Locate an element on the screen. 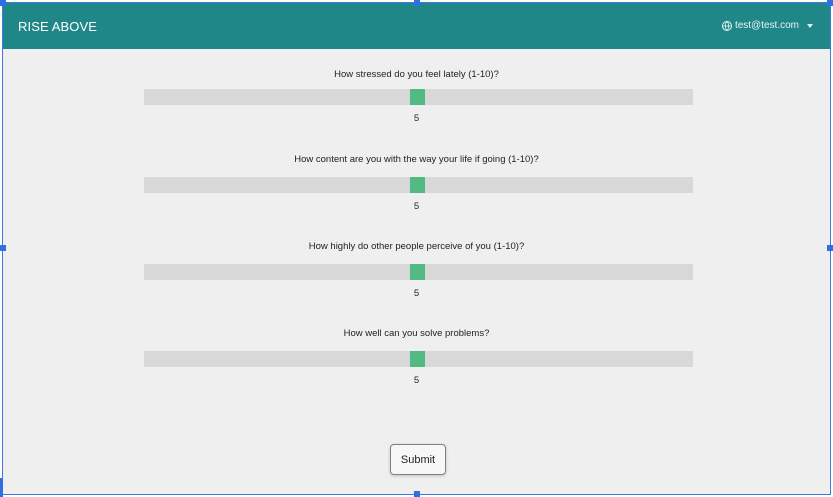 The height and width of the screenshot is (497, 833). question-1-slider-thumb is located at coordinates (417, 97).